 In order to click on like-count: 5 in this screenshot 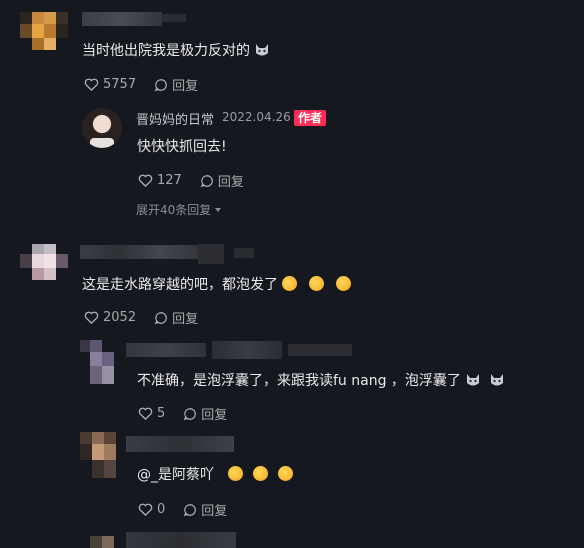, I will do `click(161, 413)`.